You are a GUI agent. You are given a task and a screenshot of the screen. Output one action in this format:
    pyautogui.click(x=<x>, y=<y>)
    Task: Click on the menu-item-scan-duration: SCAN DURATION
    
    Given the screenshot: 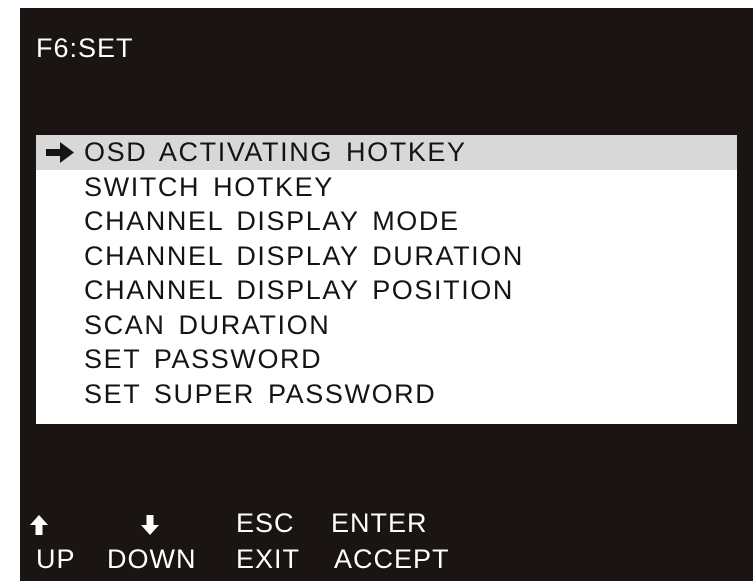 What is the action you would take?
    pyautogui.click(x=386, y=325)
    